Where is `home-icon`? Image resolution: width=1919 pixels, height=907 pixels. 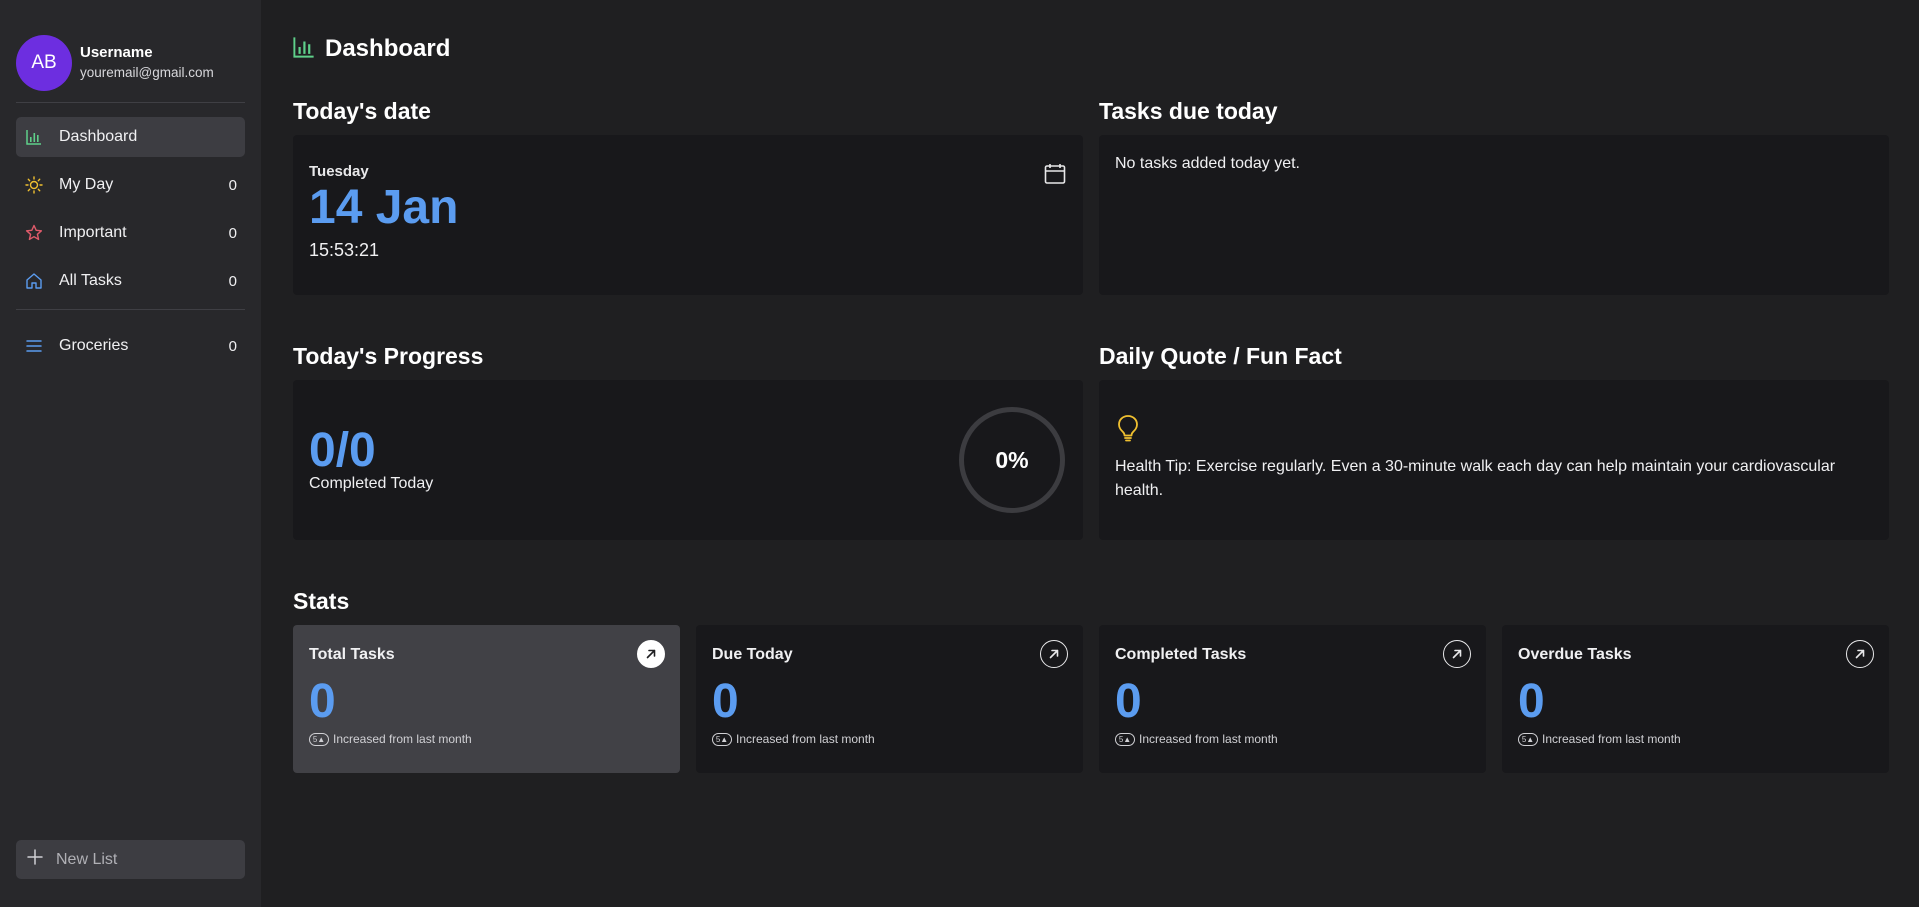
home-icon is located at coordinates (34, 281).